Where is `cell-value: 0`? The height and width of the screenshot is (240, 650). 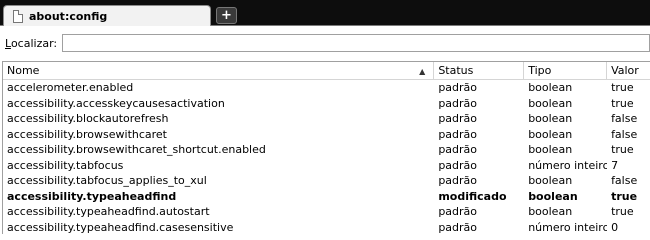
cell-value: 0 is located at coordinates (615, 227).